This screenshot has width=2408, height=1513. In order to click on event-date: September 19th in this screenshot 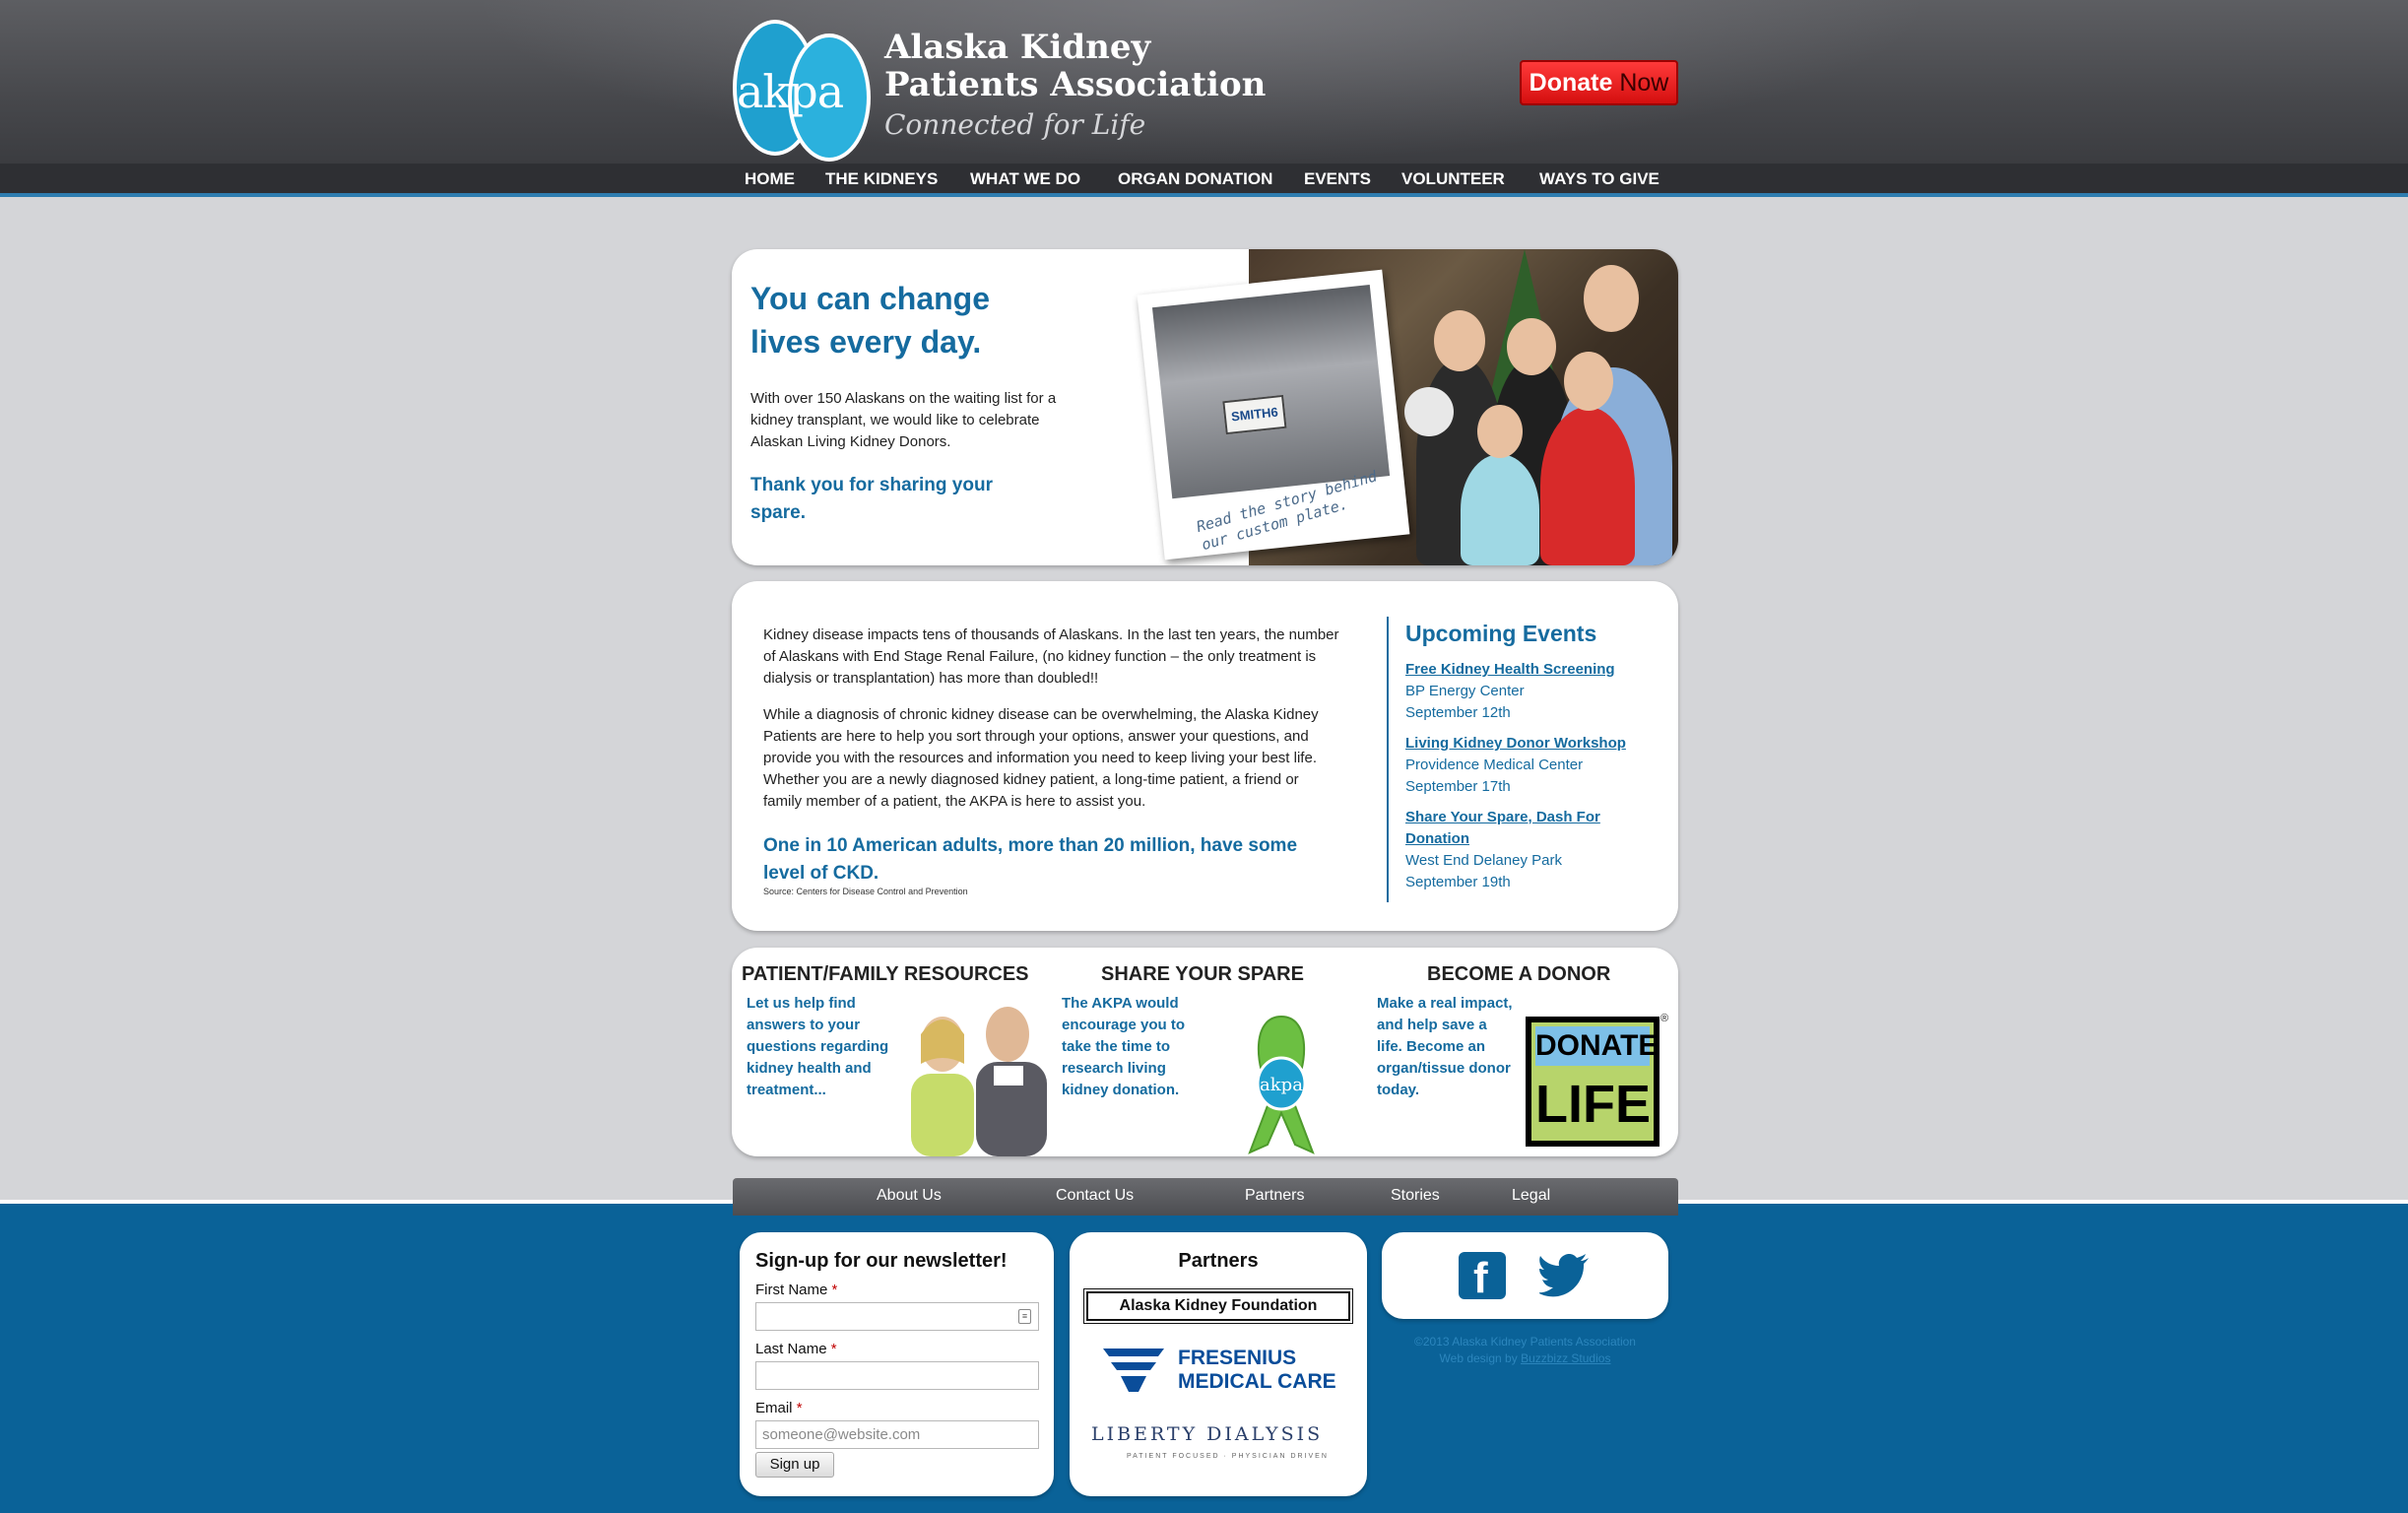, I will do `click(1458, 882)`.